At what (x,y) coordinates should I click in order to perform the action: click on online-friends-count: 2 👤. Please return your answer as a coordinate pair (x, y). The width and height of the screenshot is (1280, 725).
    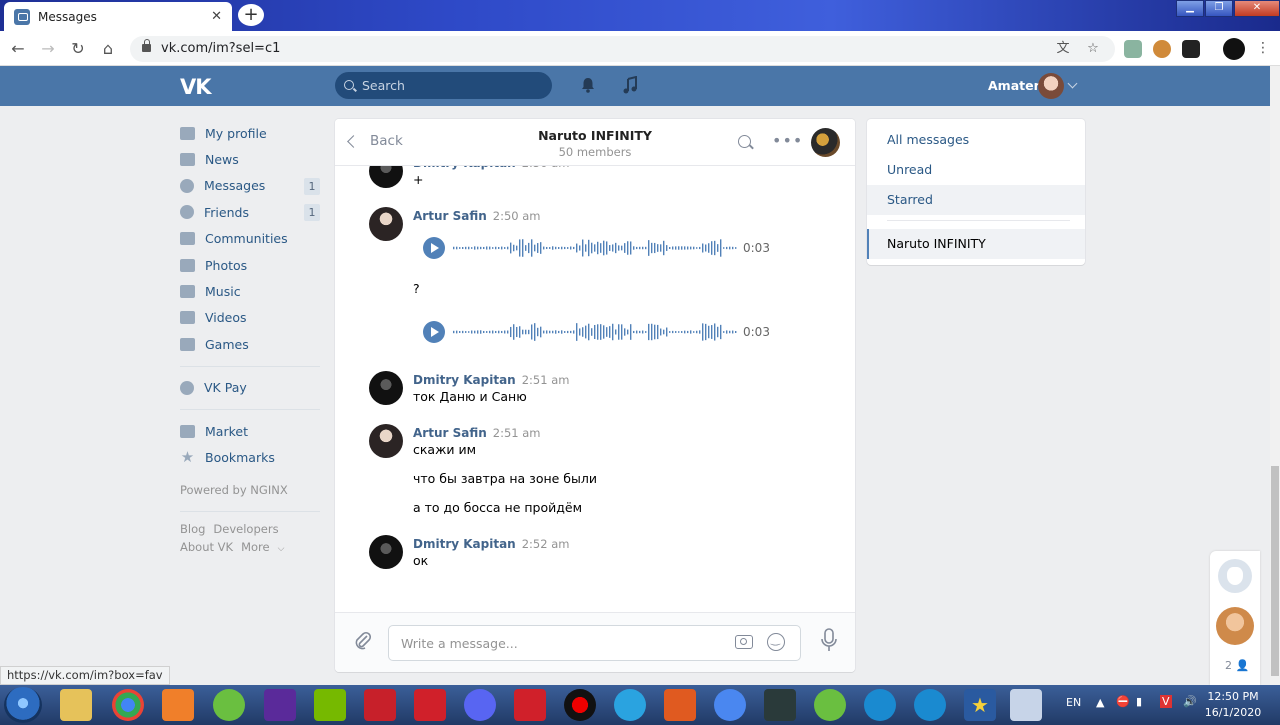
    Looking at the image, I should click on (1237, 665).